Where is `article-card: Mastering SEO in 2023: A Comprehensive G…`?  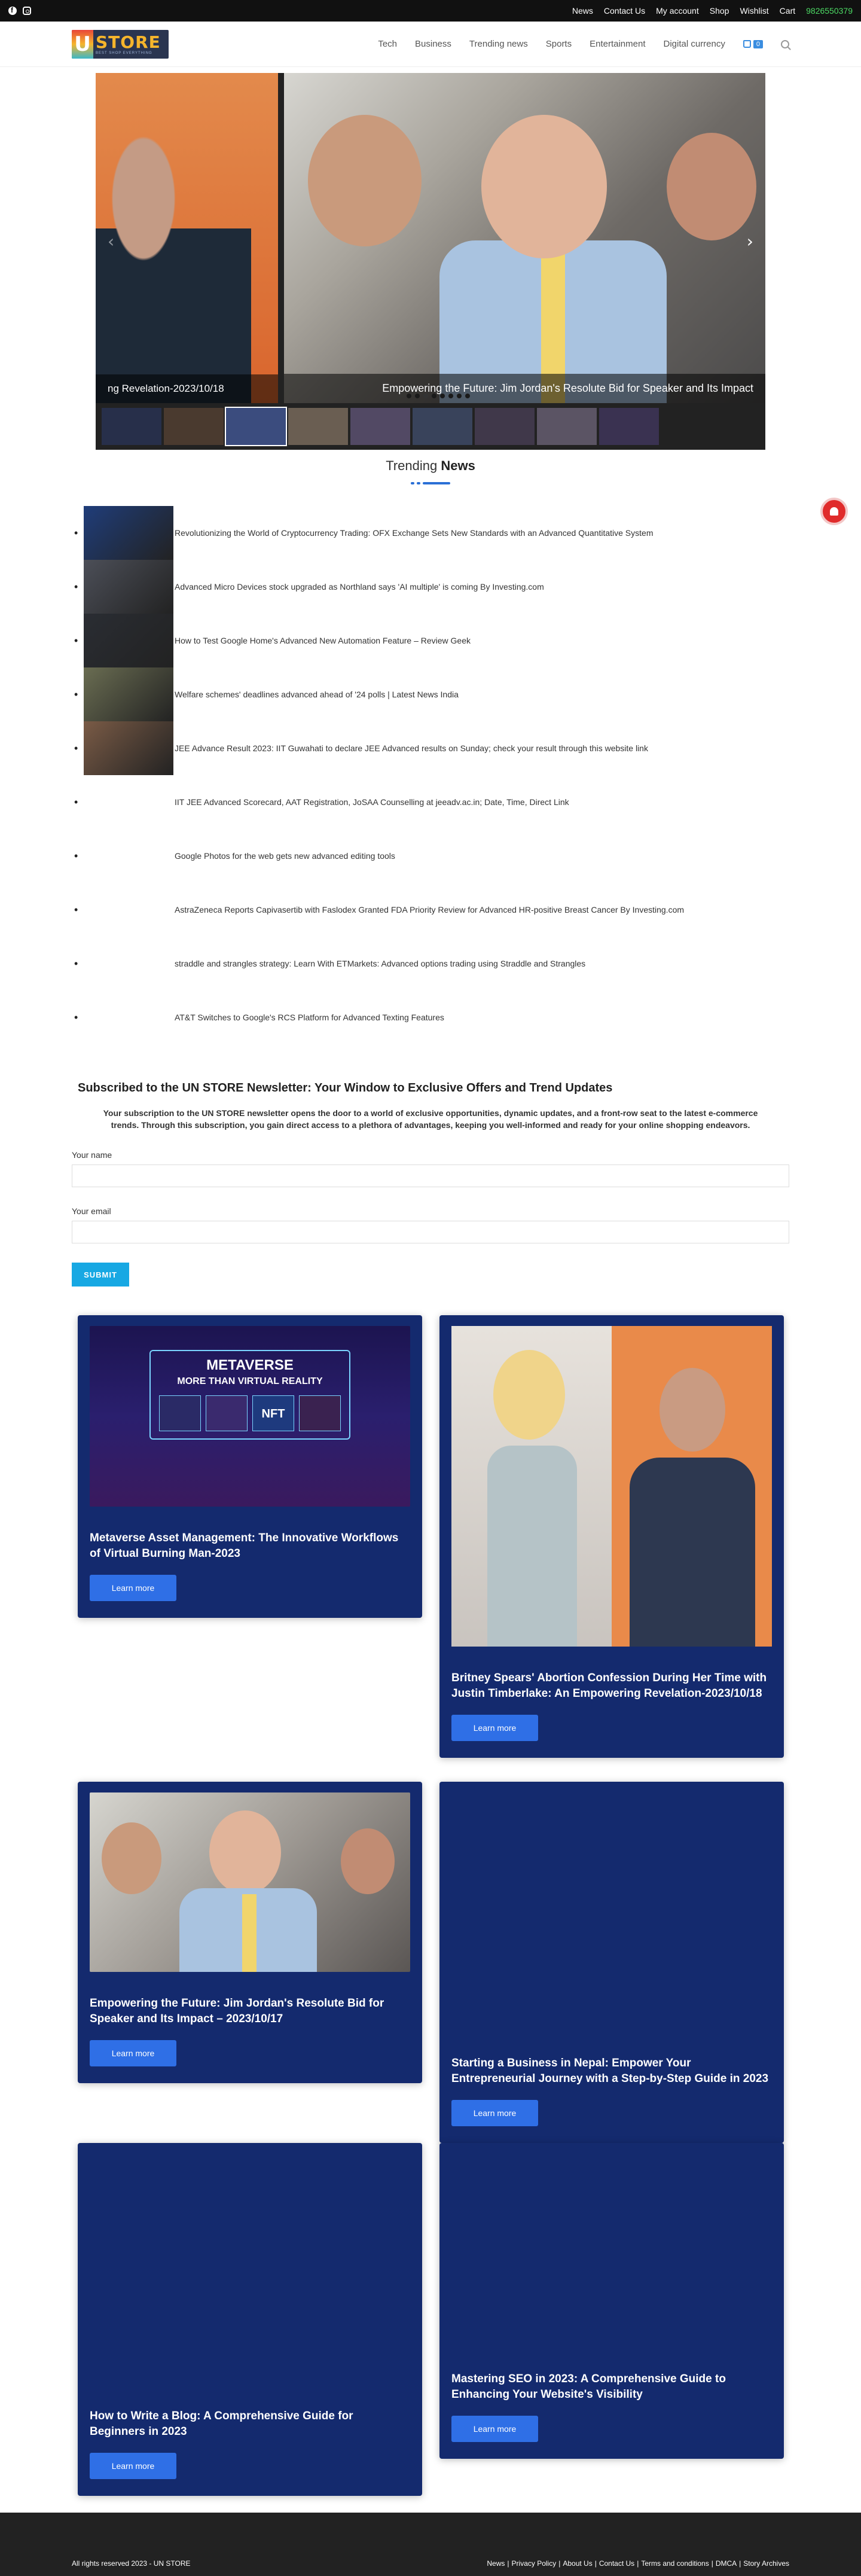 article-card: Mastering SEO in 2023: A Comprehensive G… is located at coordinates (611, 2301).